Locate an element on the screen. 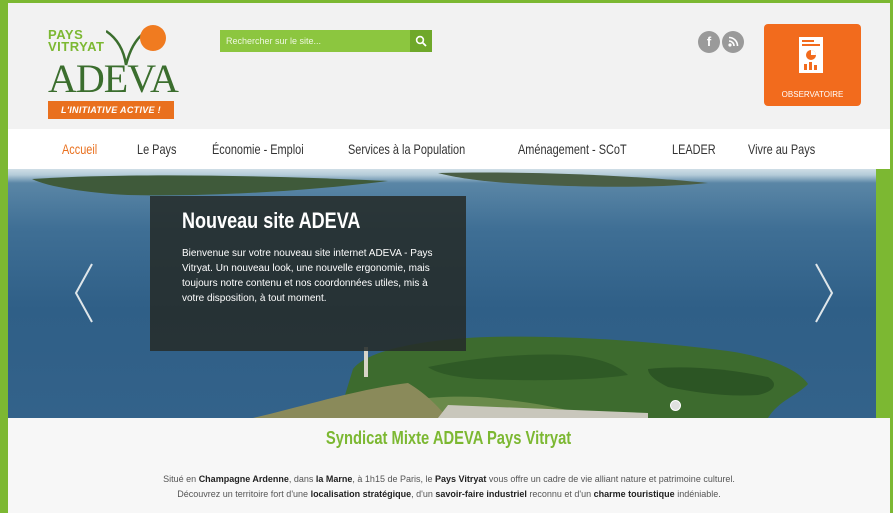  search-bar is located at coordinates (326, 41).